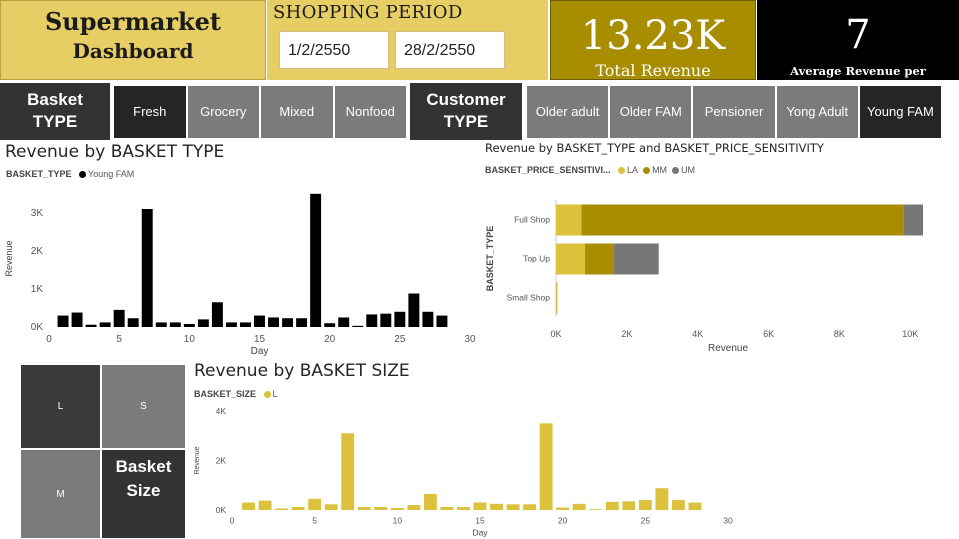 This screenshot has height=539, width=959. Describe the element at coordinates (151, 112) in the screenshot. I see `basket-type-option-fresh: Fresh` at that location.